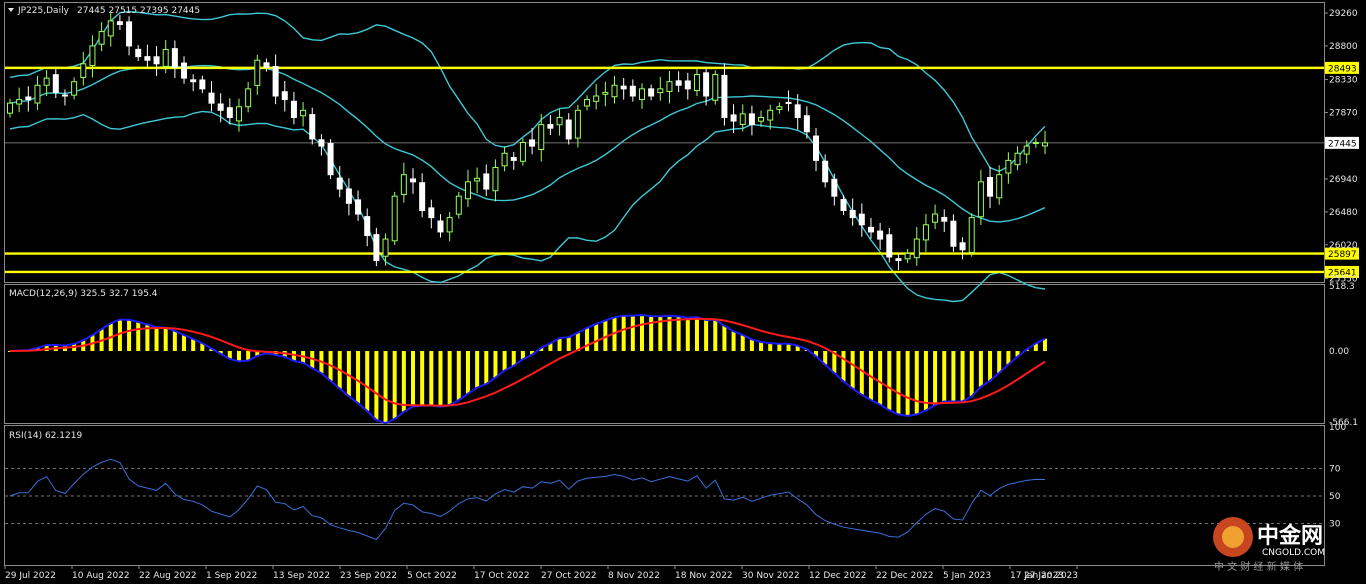 The height and width of the screenshot is (584, 1366). I want to click on date-tick-label: 5 Oct 2022, so click(432, 576).